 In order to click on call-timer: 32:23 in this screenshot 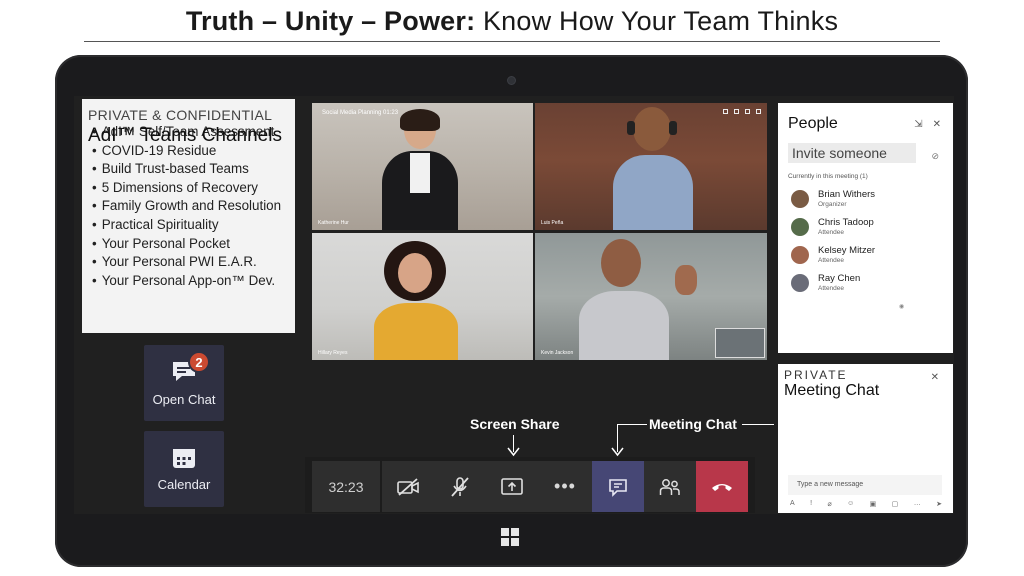, I will do `click(346, 486)`.